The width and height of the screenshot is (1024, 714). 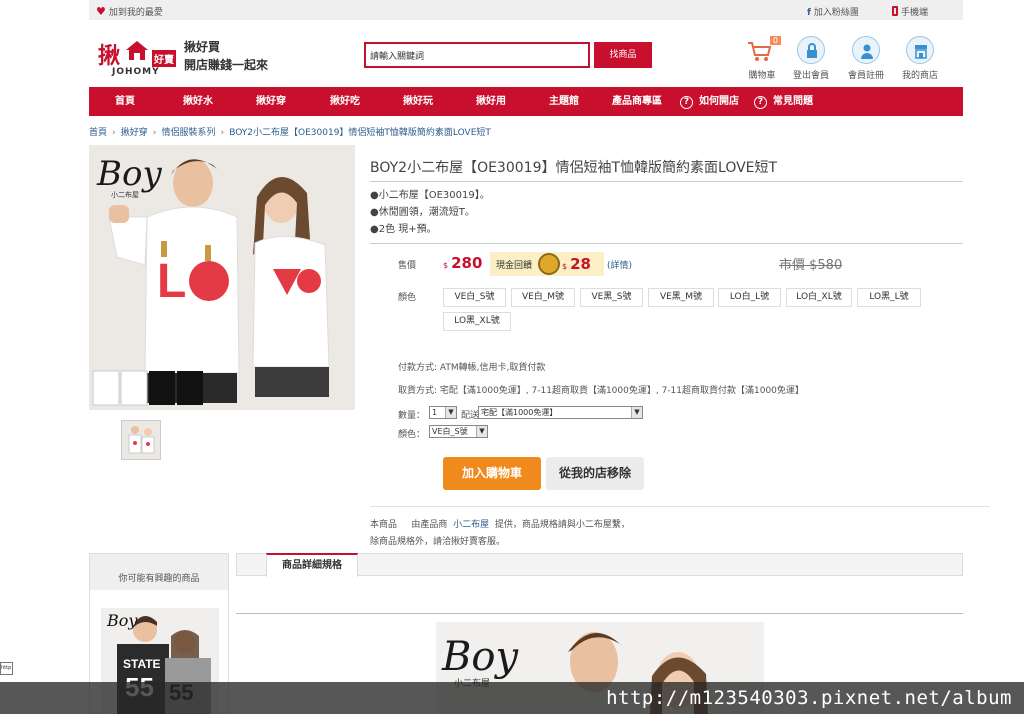 What do you see at coordinates (477, 55) in the screenshot?
I see `search-input: 請輸入關鍵詞` at bounding box center [477, 55].